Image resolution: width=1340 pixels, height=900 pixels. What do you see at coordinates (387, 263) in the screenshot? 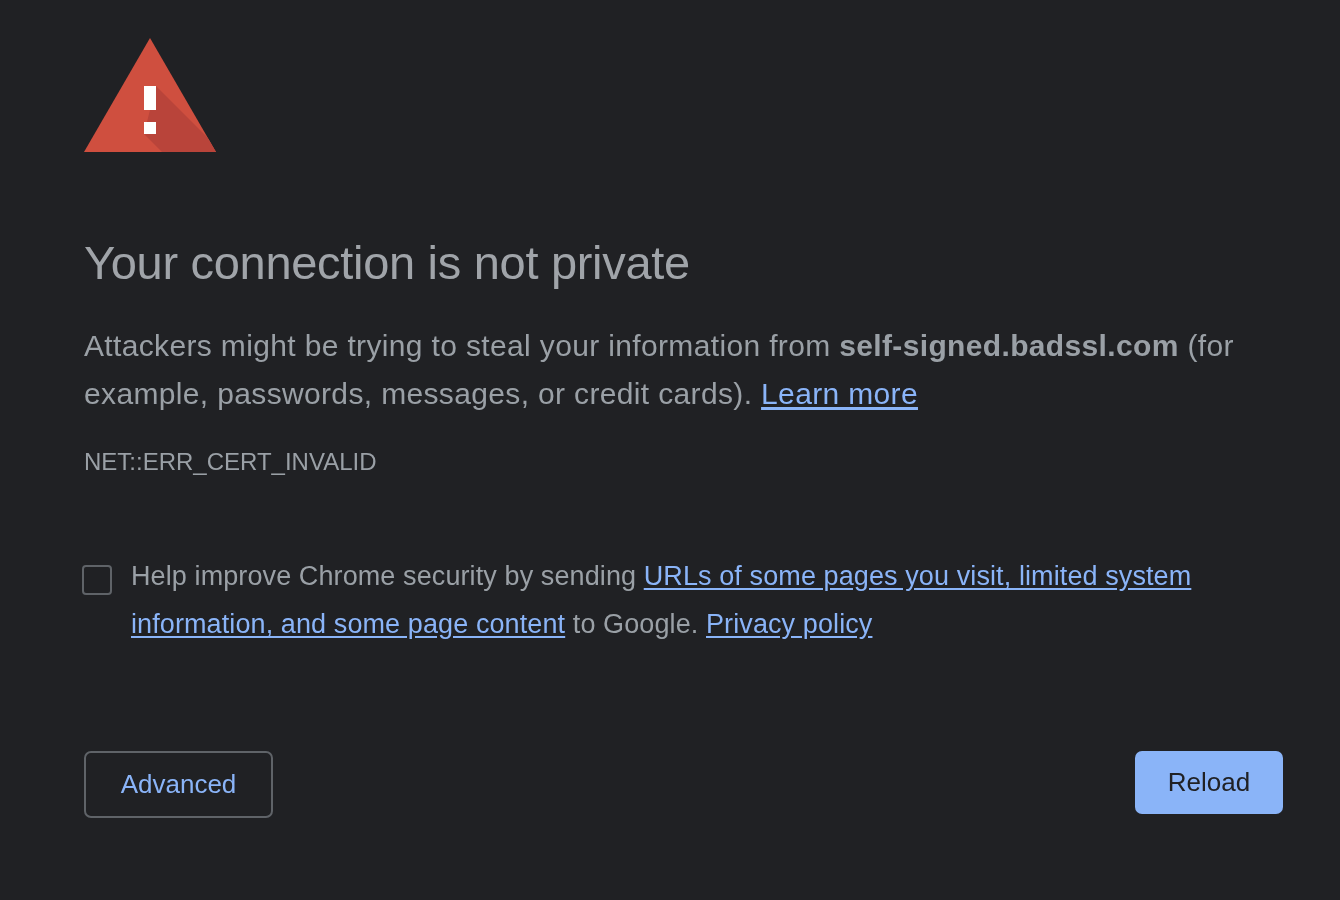
I see `page-heading: Your connection is not private` at bounding box center [387, 263].